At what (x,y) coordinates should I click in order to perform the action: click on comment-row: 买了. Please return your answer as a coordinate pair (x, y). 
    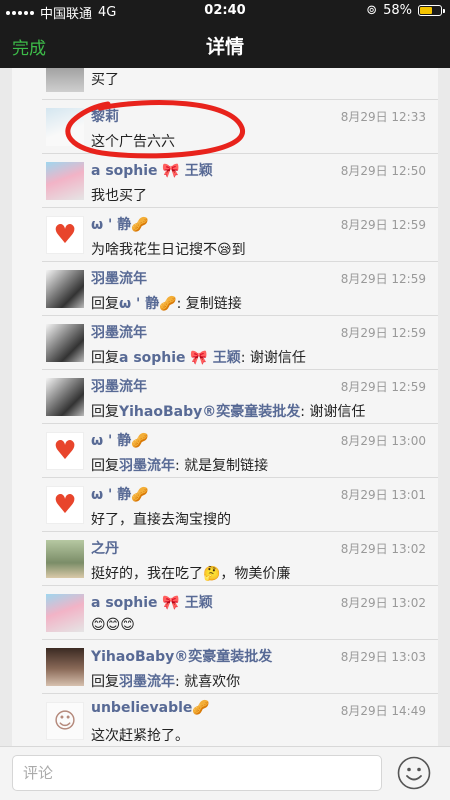
    Looking at the image, I should click on (240, 84).